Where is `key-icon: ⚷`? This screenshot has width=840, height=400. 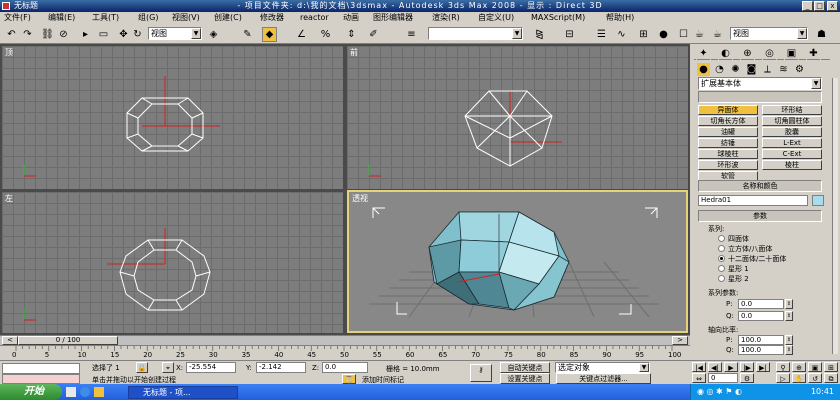 key-icon: ⚷ is located at coordinates (481, 373).